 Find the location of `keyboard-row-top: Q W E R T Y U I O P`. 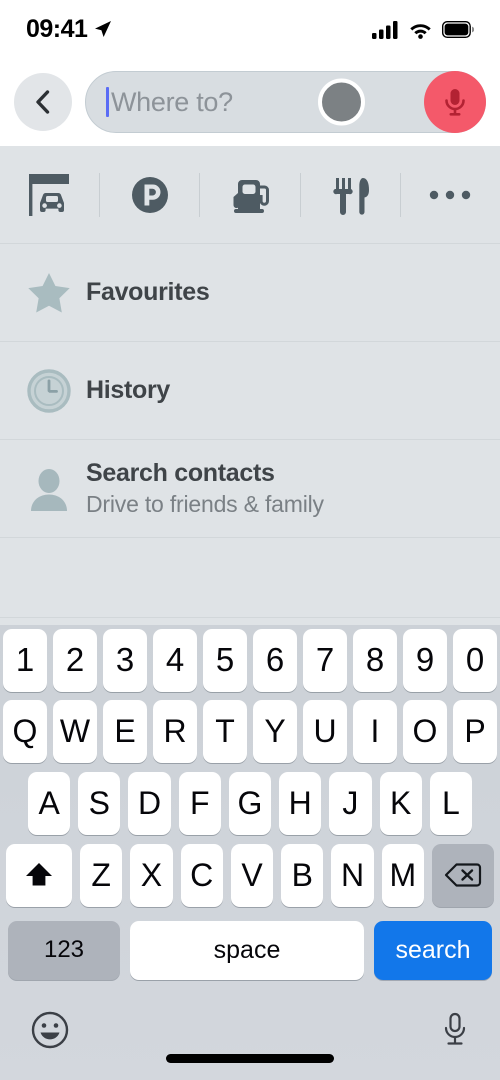

keyboard-row-top: Q W E R T Y U I O P is located at coordinates (250, 731).